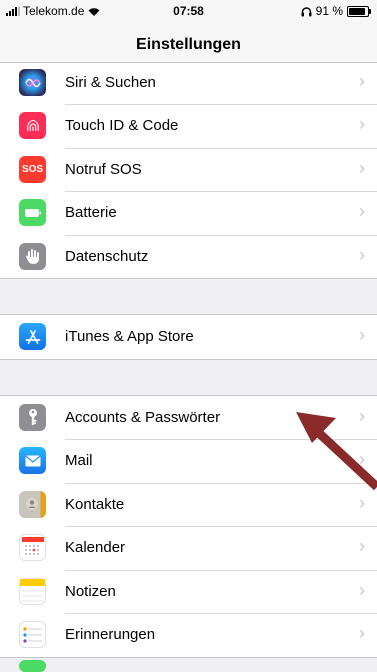  What do you see at coordinates (32, 169) in the screenshot?
I see `sos-icon: SOS` at bounding box center [32, 169].